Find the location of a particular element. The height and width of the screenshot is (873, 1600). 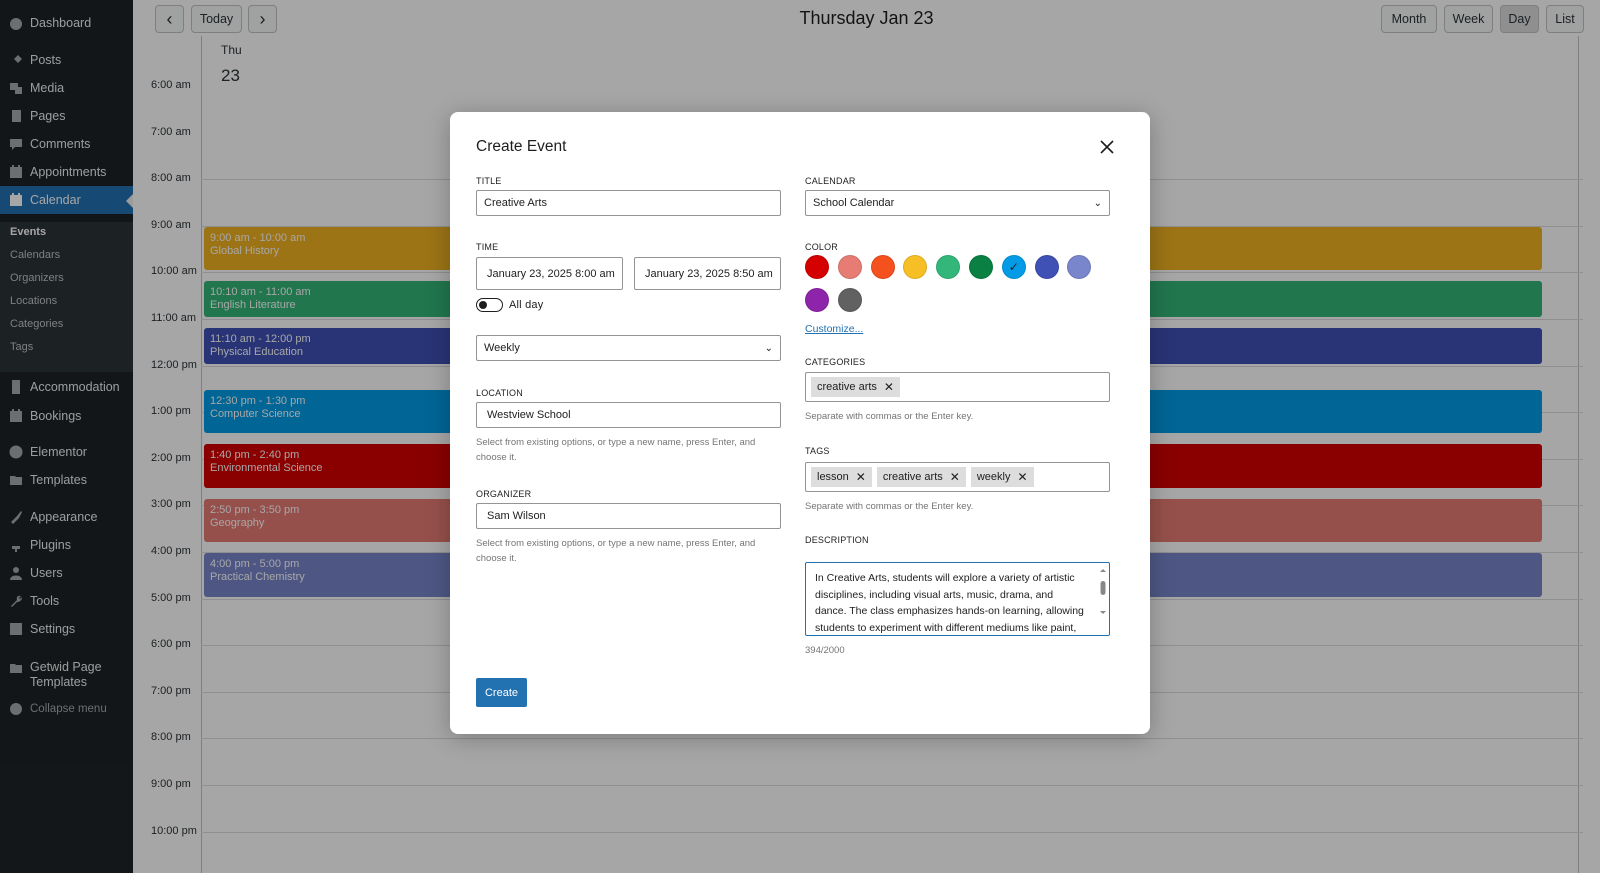

token-label: lesson is located at coordinates (833, 477).